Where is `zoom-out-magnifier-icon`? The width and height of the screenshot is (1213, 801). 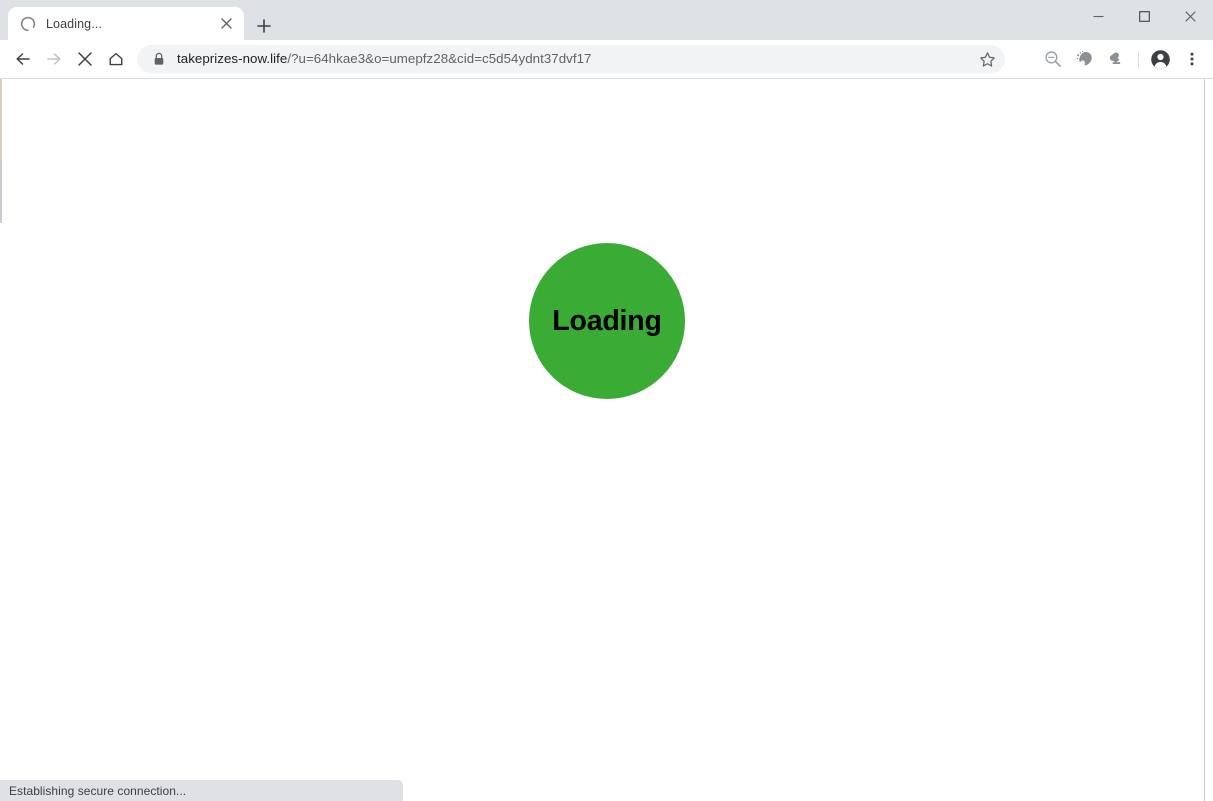 zoom-out-magnifier-icon is located at coordinates (1053, 59).